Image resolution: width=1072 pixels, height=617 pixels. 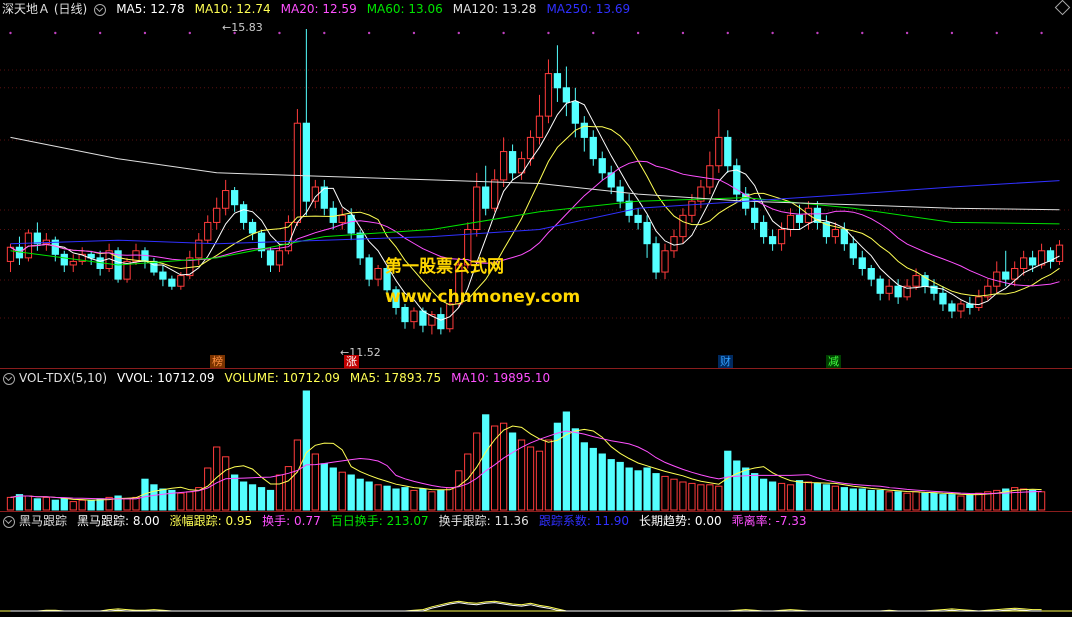 What do you see at coordinates (351, 361) in the screenshot?
I see `event-marker-rise: 涨` at bounding box center [351, 361].